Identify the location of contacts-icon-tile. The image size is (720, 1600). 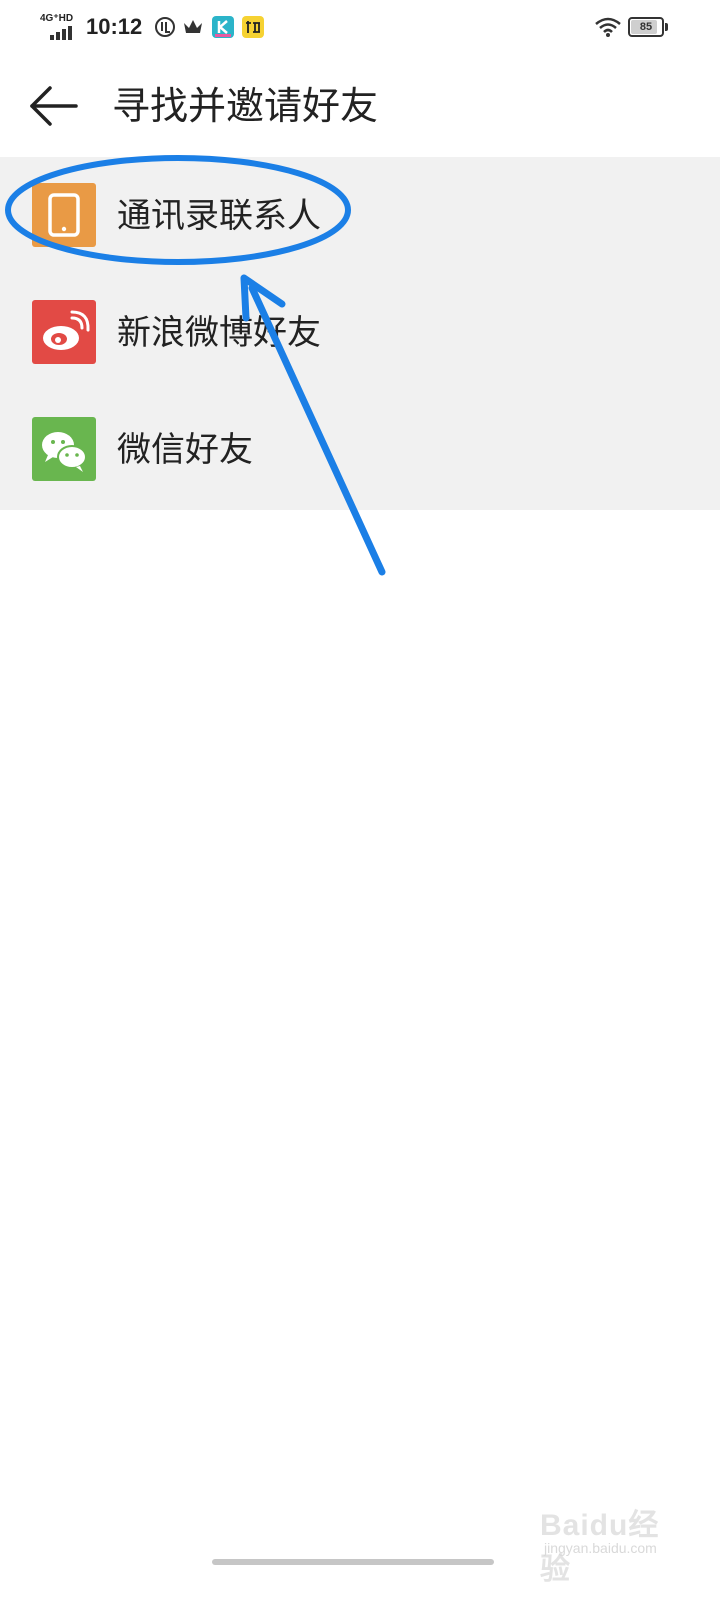
(64, 215).